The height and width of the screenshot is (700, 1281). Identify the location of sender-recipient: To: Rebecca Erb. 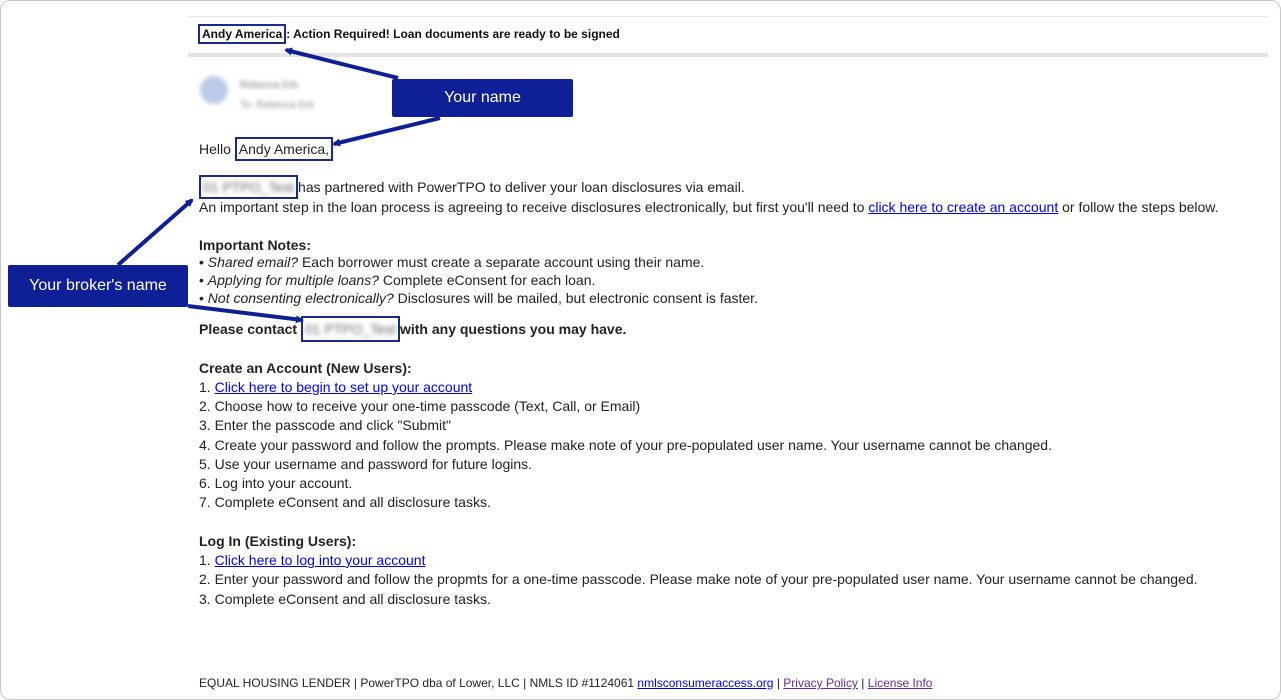
(277, 105).